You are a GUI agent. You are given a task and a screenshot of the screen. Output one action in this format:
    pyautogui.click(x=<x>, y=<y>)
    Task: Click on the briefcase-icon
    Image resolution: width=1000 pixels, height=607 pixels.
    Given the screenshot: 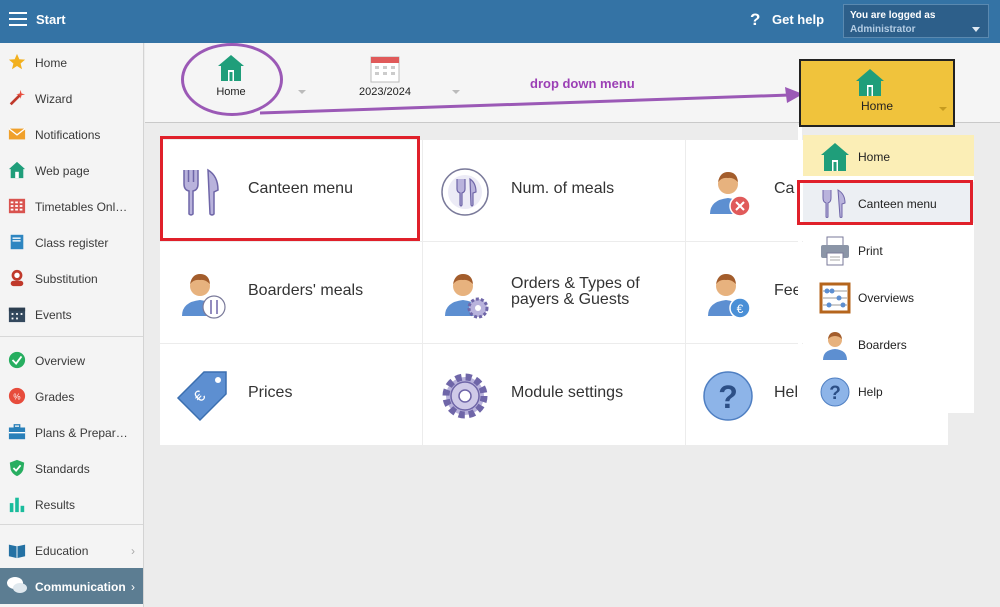 What is the action you would take?
    pyautogui.click(x=17, y=432)
    